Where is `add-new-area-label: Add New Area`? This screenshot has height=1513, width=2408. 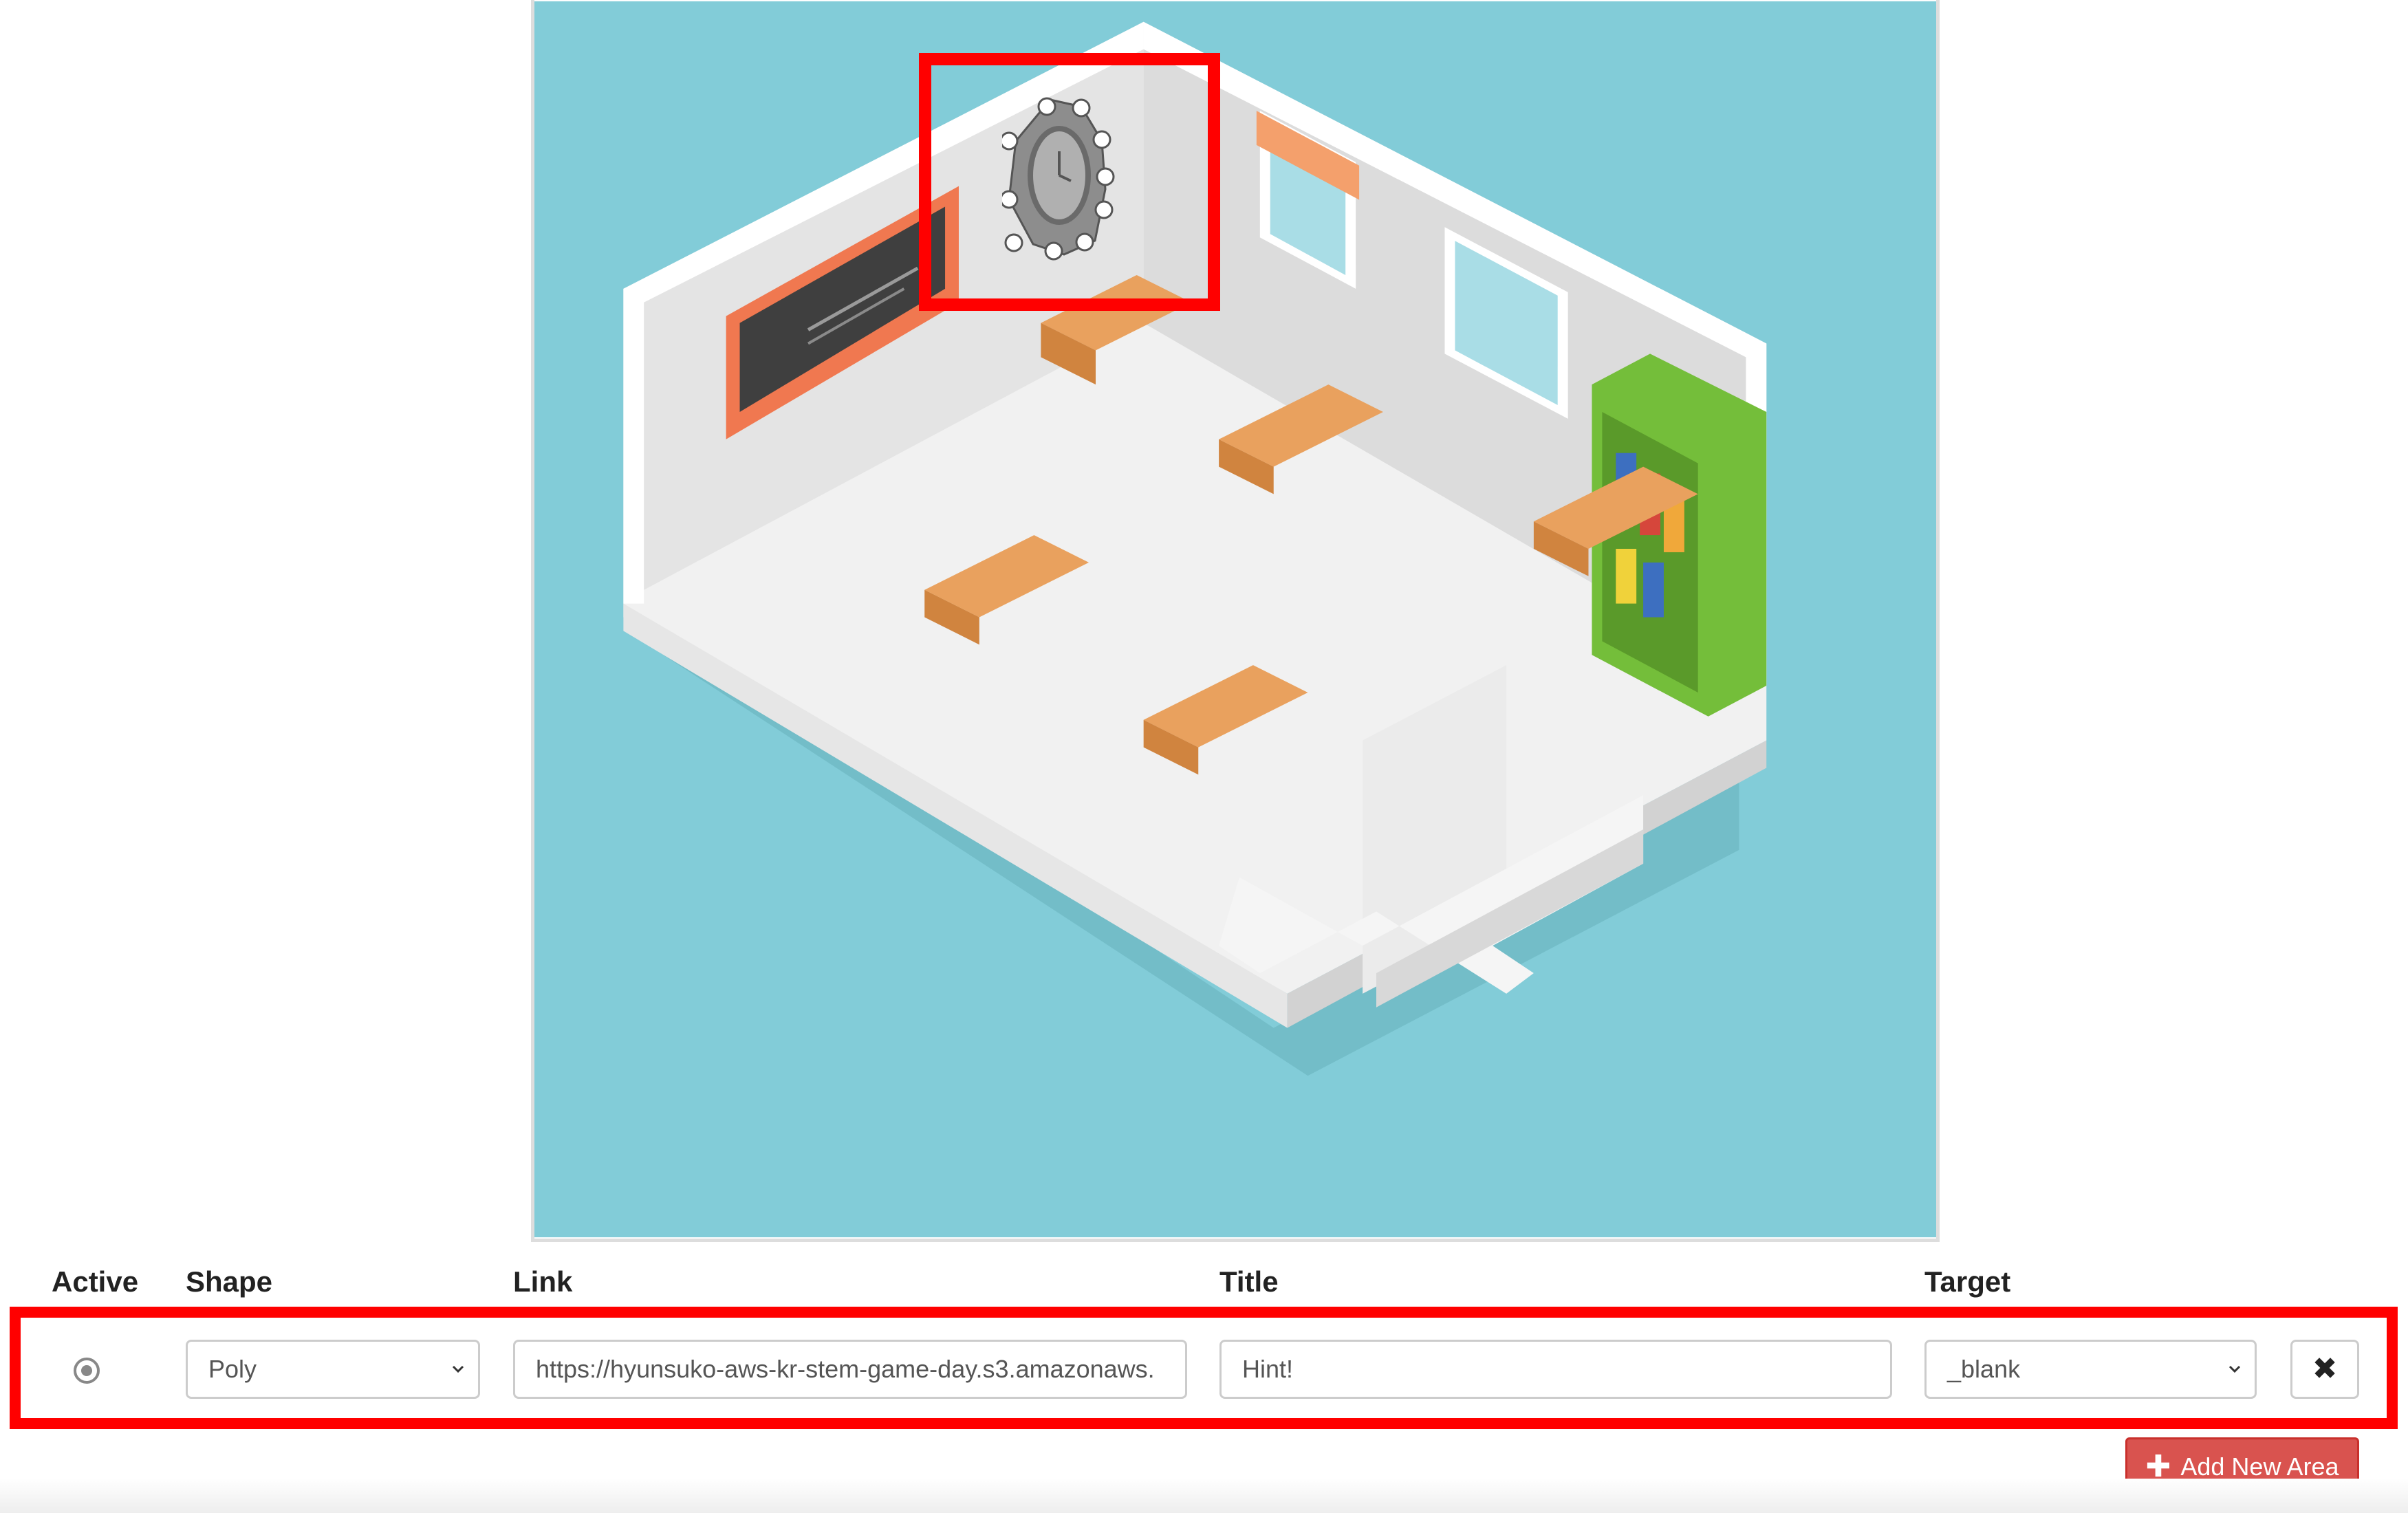
add-new-area-label: Add New Area is located at coordinates (2260, 1467).